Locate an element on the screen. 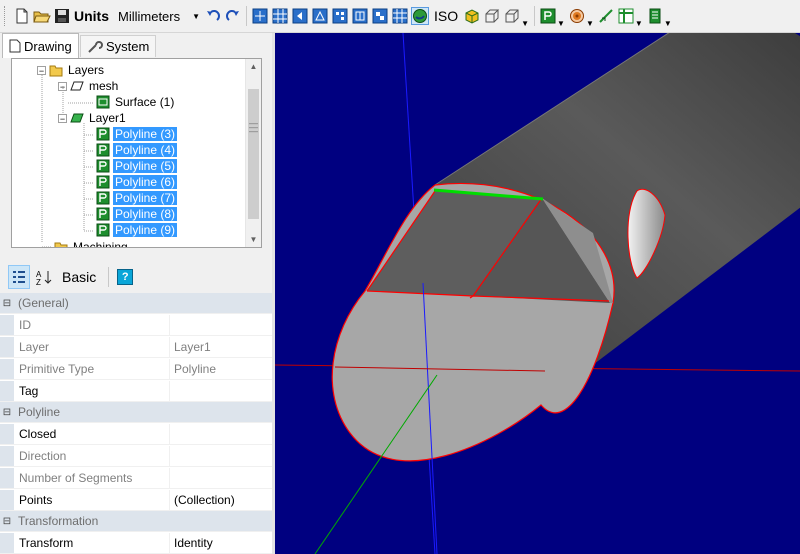  property-row-id: ID is located at coordinates (136, 325).